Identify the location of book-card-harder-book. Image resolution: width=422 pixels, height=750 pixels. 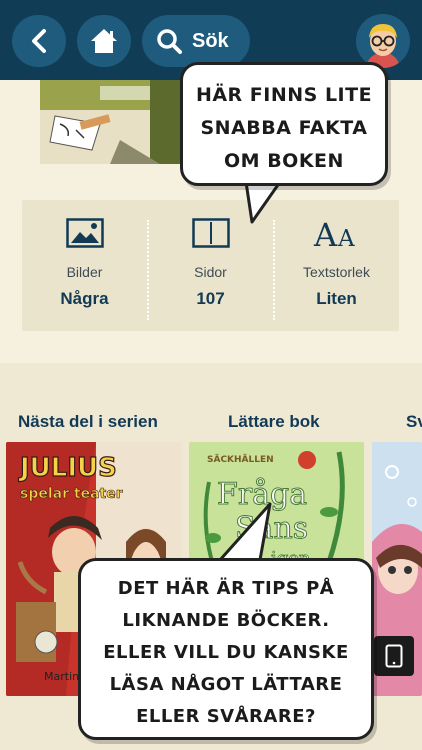
(397, 569).